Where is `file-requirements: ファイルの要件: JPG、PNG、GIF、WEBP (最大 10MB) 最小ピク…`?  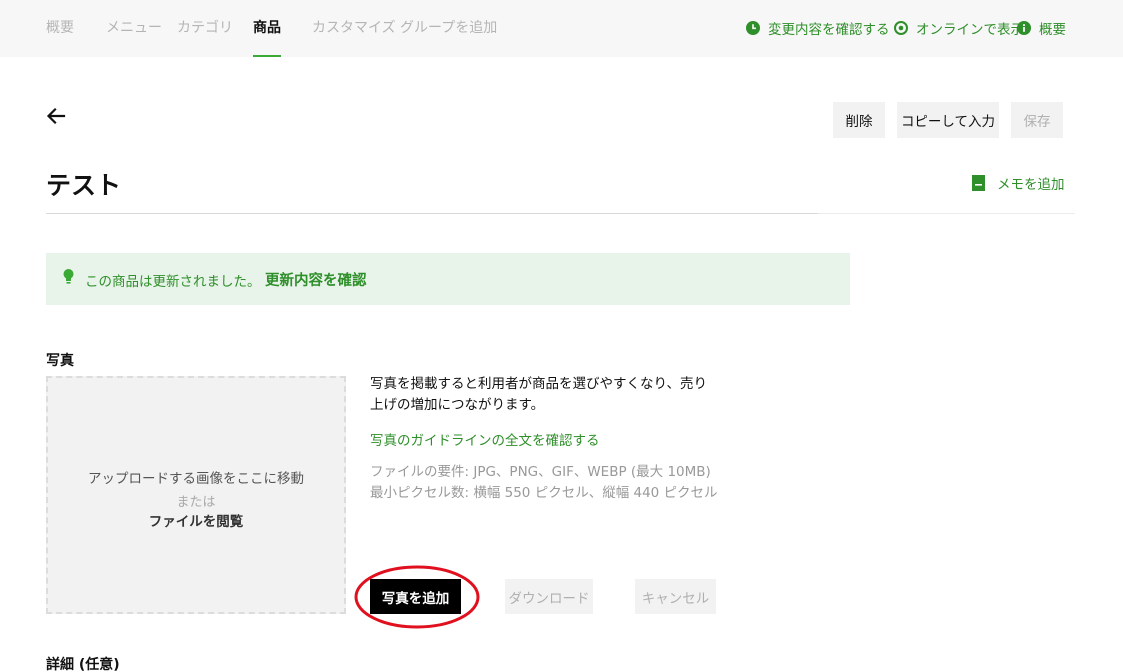
file-requirements: ファイルの要件: JPG、PNG、GIF、WEBP (最大 10MB) 最小ピク… is located at coordinates (544, 482).